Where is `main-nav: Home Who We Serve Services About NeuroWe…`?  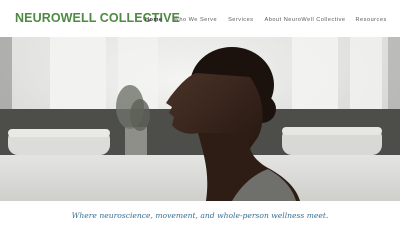 main-nav: Home Who We Serve Services About NeuroWe… is located at coordinates (266, 20).